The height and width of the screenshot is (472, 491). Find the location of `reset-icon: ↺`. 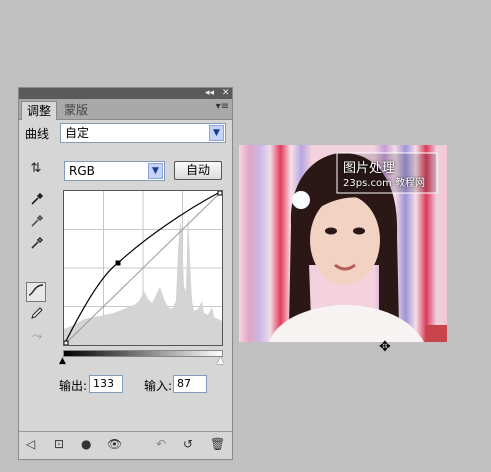

reset-icon: ↺ is located at coordinates (188, 444).